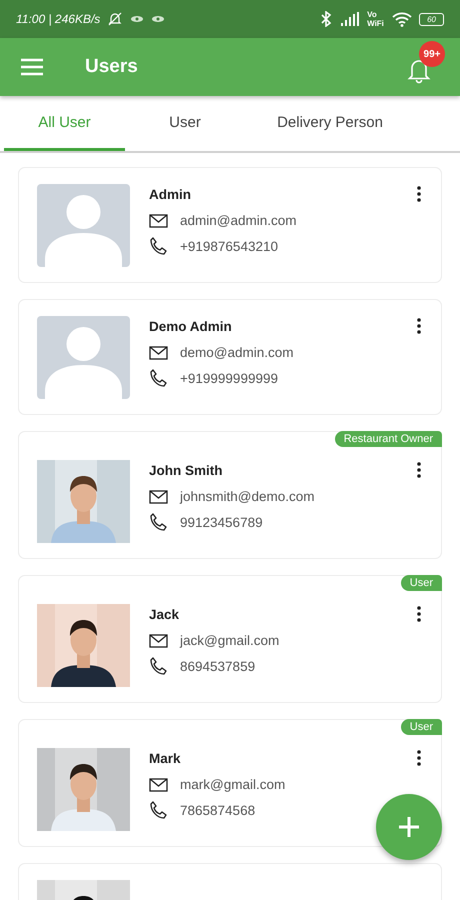 This screenshot has height=900, width=460. What do you see at coordinates (170, 194) in the screenshot?
I see `user-name: Admin` at bounding box center [170, 194].